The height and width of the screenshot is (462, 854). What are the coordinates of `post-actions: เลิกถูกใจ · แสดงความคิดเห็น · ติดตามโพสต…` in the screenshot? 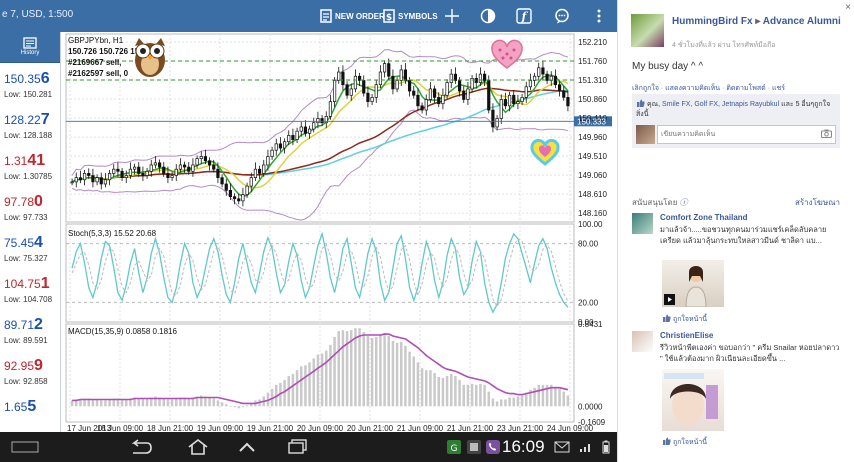 It's located at (708, 88).